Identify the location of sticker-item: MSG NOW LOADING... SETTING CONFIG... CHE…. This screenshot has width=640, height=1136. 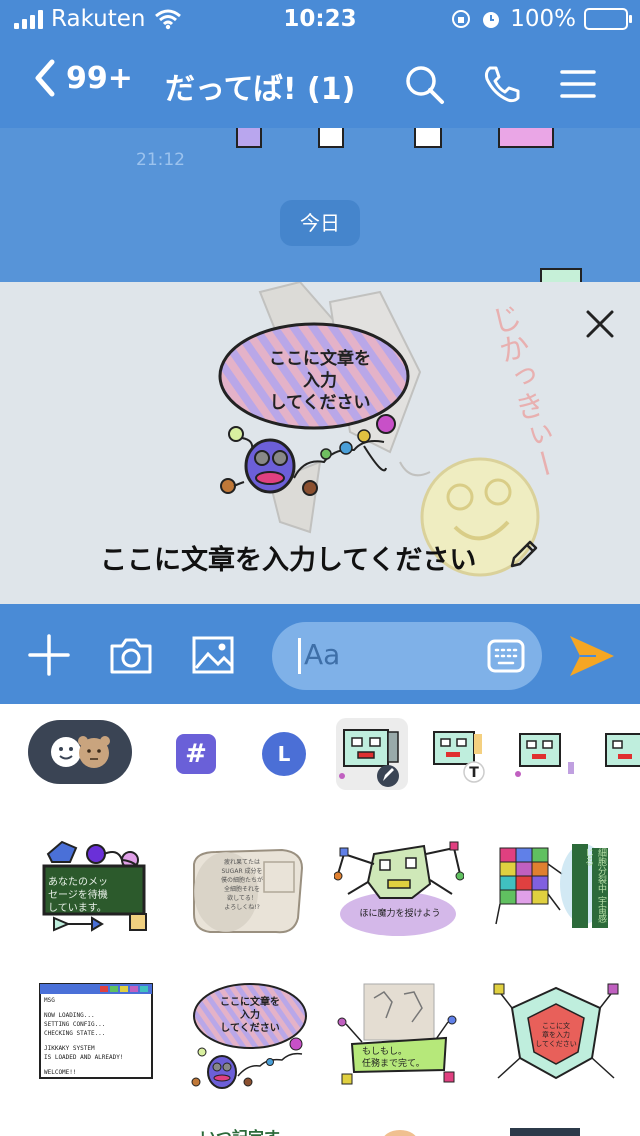
(99, 1038).